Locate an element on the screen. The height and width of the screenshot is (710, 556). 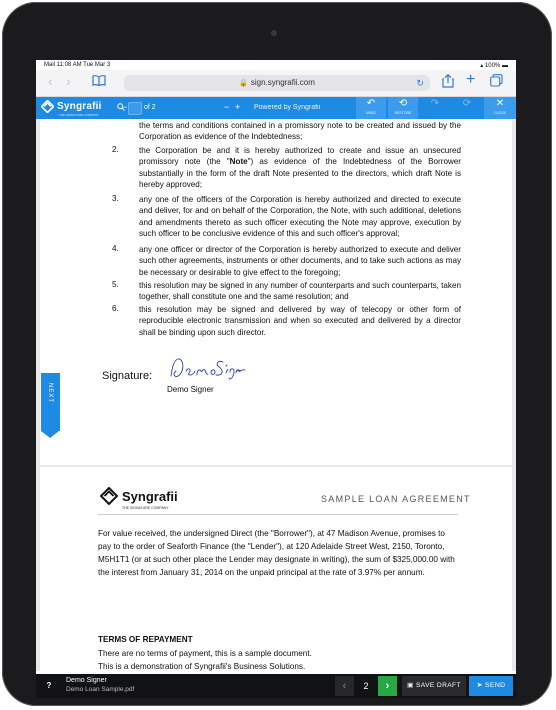
close-icon: ✕ is located at coordinates (500, 103).